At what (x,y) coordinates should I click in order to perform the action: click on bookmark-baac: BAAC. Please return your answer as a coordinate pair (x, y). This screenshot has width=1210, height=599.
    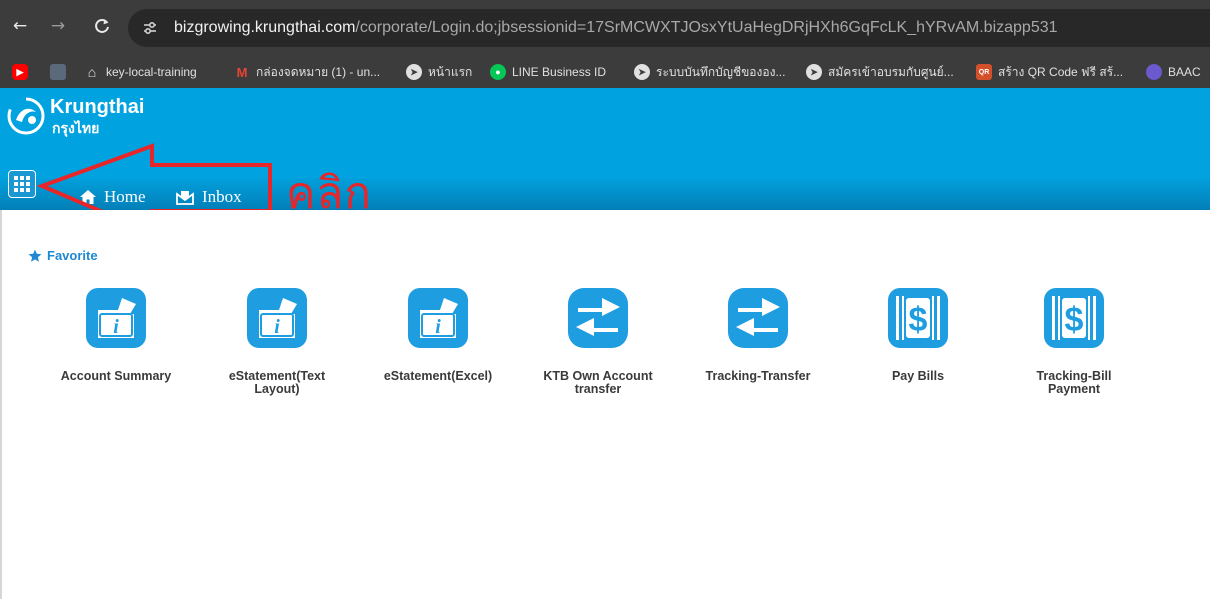
    Looking at the image, I should click on (1173, 72).